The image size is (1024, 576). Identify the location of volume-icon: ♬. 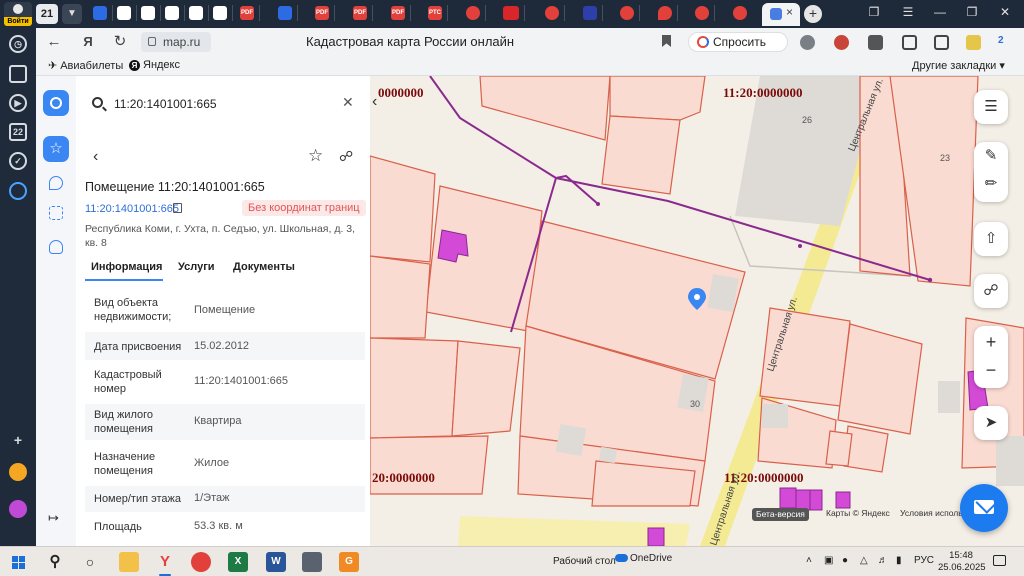
(883, 560).